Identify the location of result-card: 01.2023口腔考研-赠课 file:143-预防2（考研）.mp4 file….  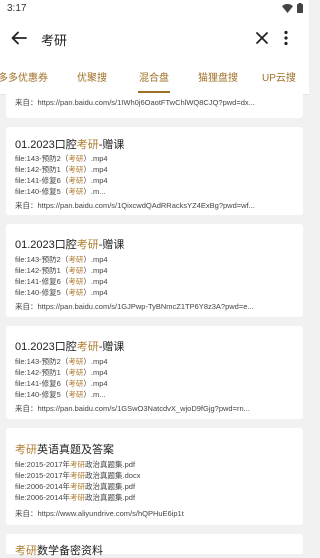
(154, 171).